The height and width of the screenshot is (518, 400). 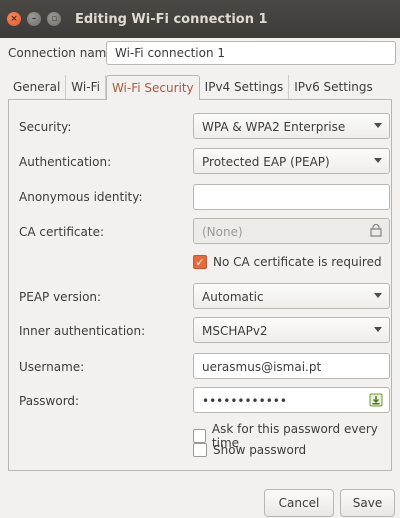 What do you see at coordinates (376, 400) in the screenshot?
I see `password-store-icon` at bounding box center [376, 400].